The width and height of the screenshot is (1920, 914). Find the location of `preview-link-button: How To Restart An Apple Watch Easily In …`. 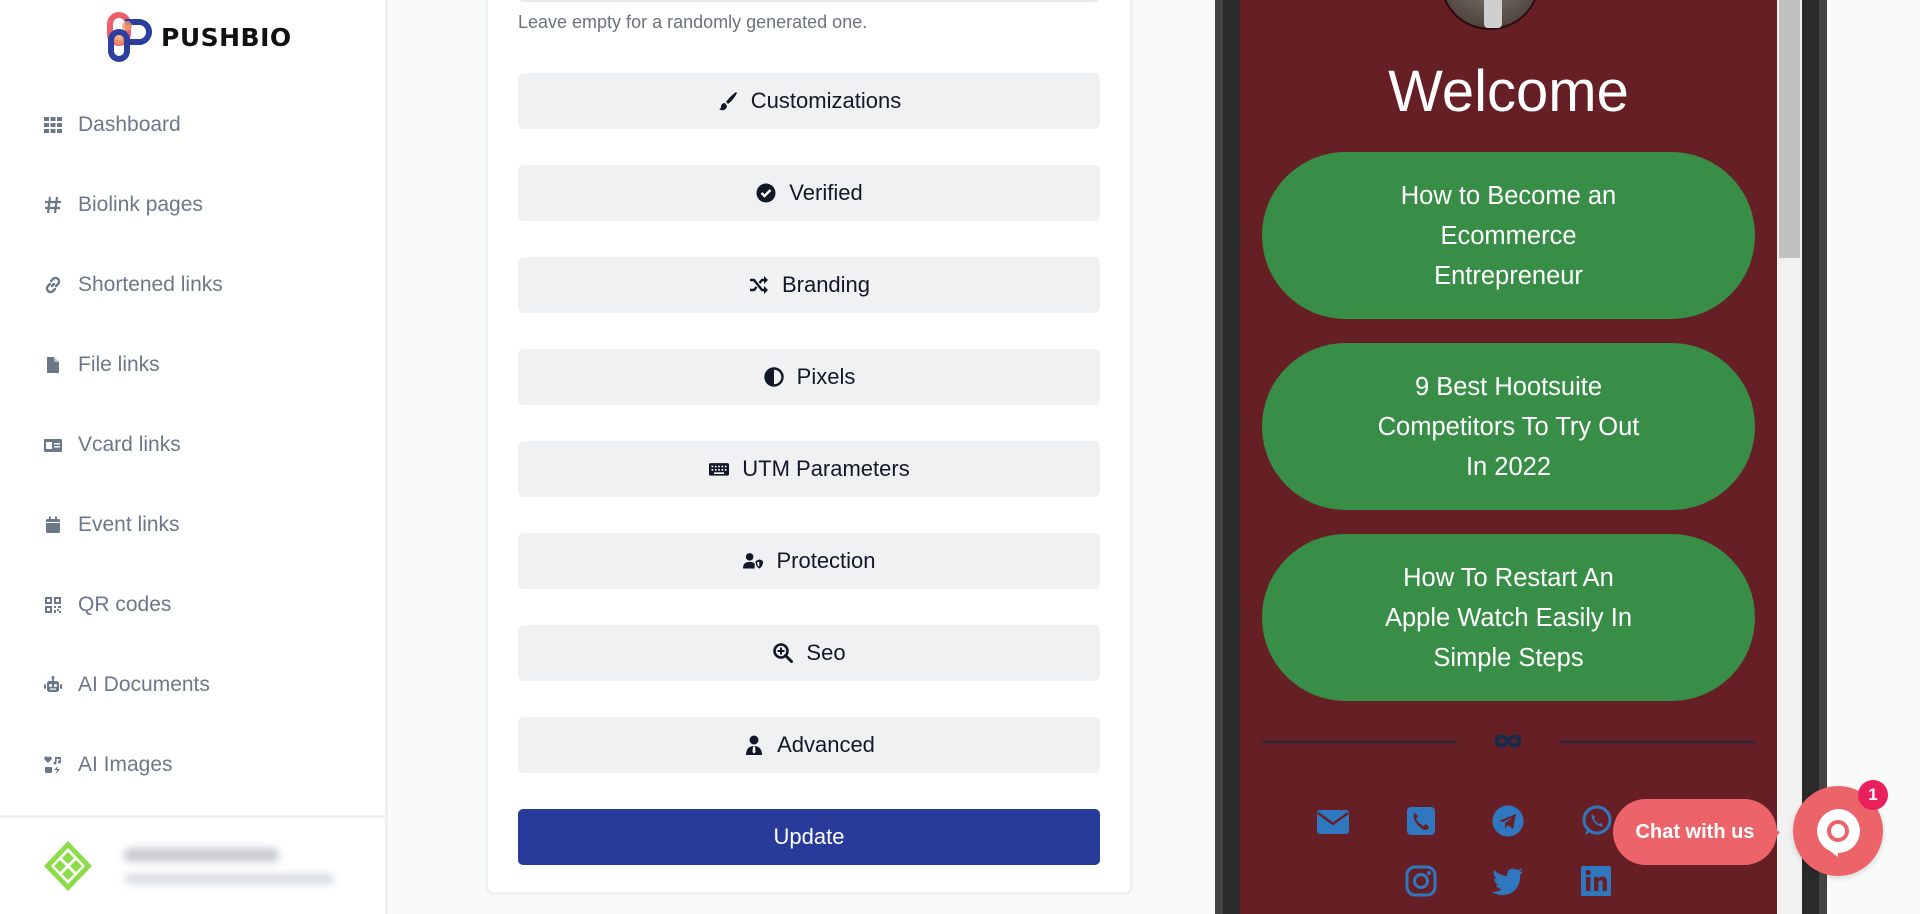

preview-link-button: How To Restart An Apple Watch Easily In … is located at coordinates (1508, 617).